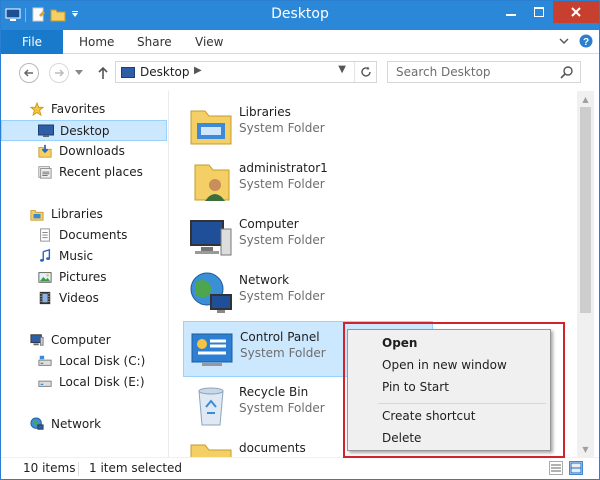  Describe the element at coordinates (78, 109) in the screenshot. I see `sidebar-item-label: Favorites` at that location.